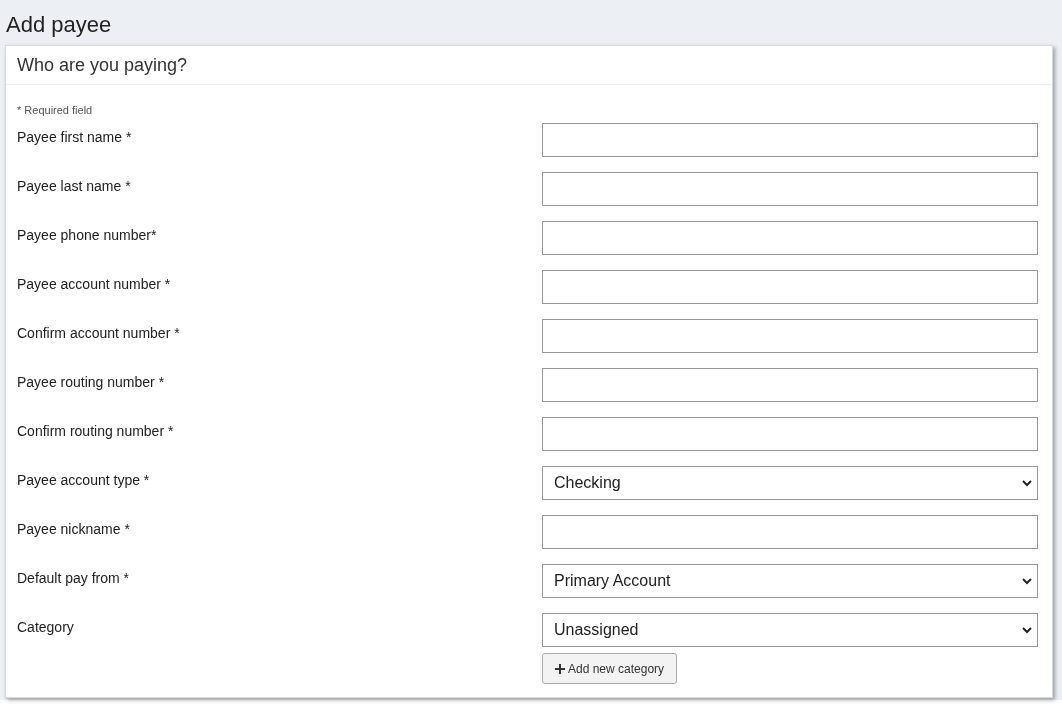 Image resolution: width=1062 pixels, height=711 pixels. Describe the element at coordinates (102, 65) in the screenshot. I see `card-title: Who are you paying?` at that location.